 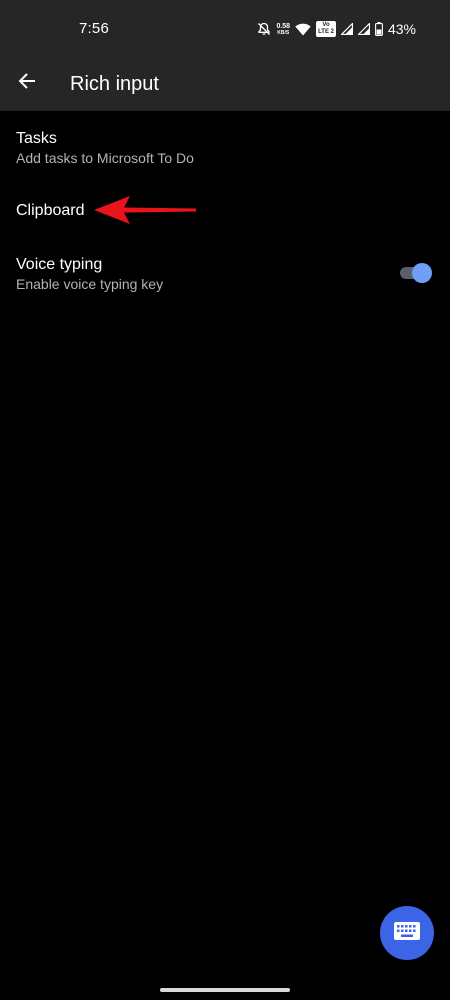 I want to click on status-icons: 0.58 KB/S Vo LTE 2 43%, so click(x=336, y=29).